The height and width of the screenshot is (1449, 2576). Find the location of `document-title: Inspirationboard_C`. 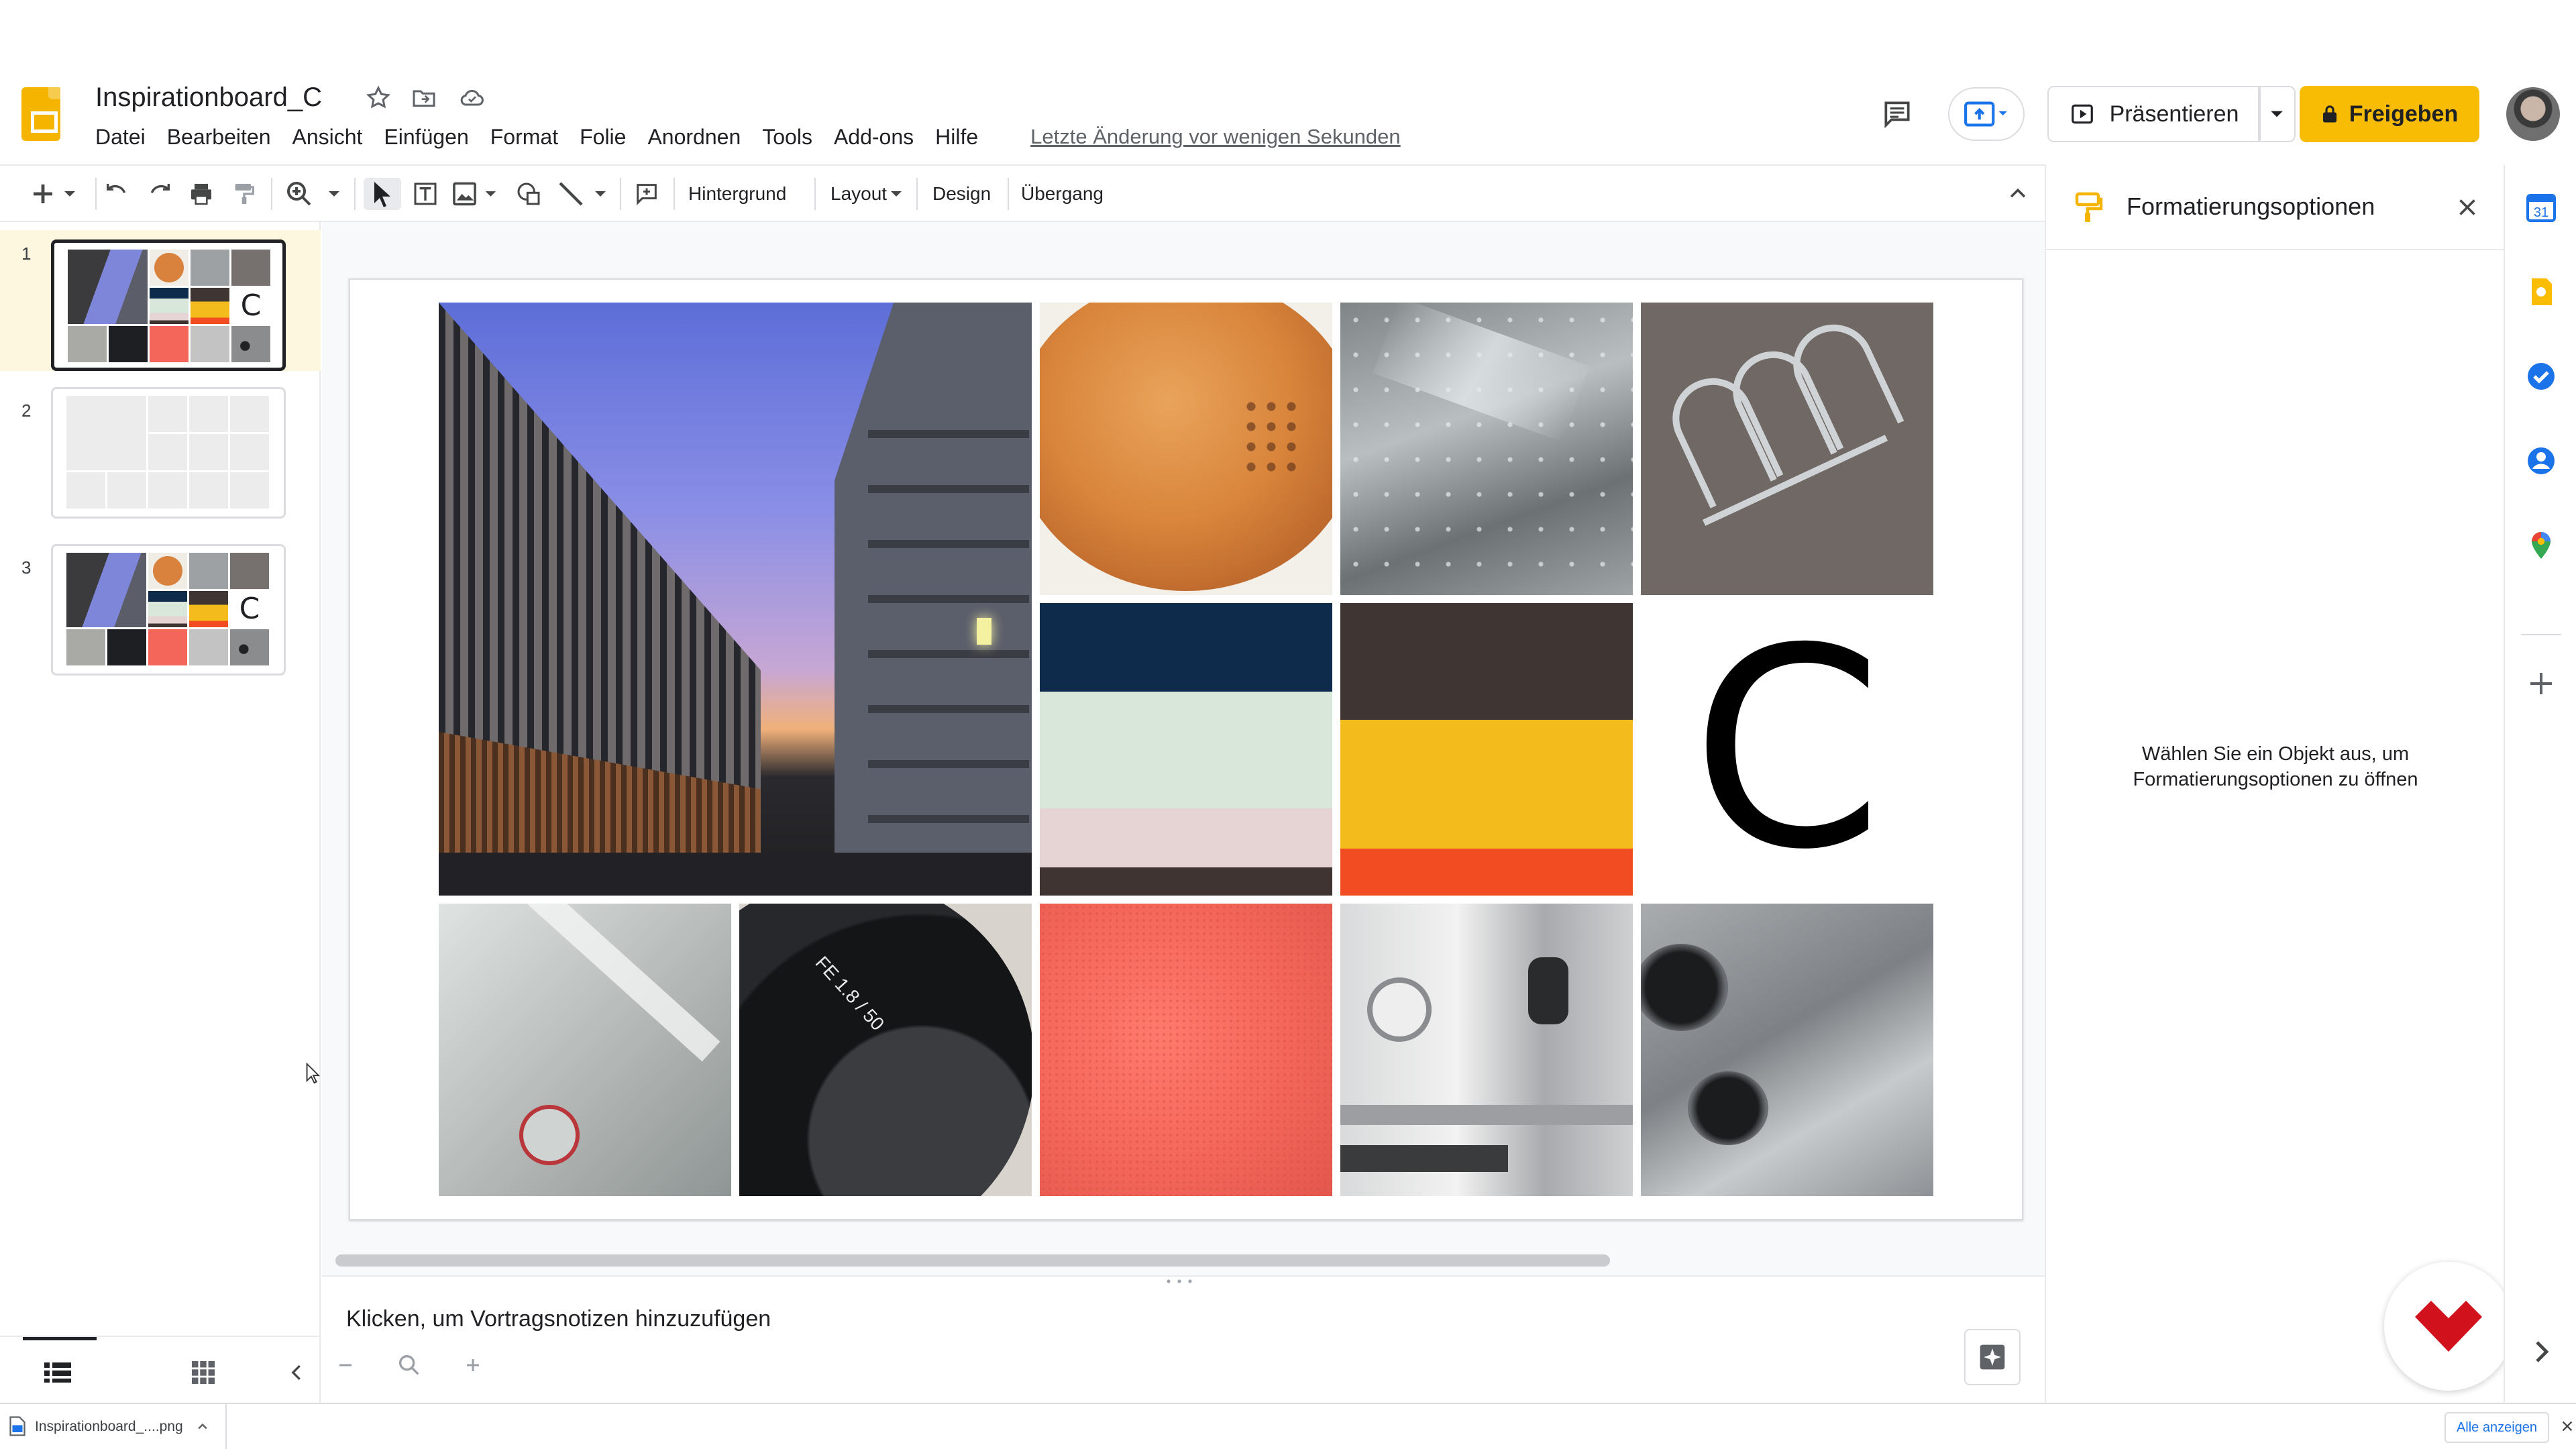

document-title: Inspirationboard_C is located at coordinates (208, 97).